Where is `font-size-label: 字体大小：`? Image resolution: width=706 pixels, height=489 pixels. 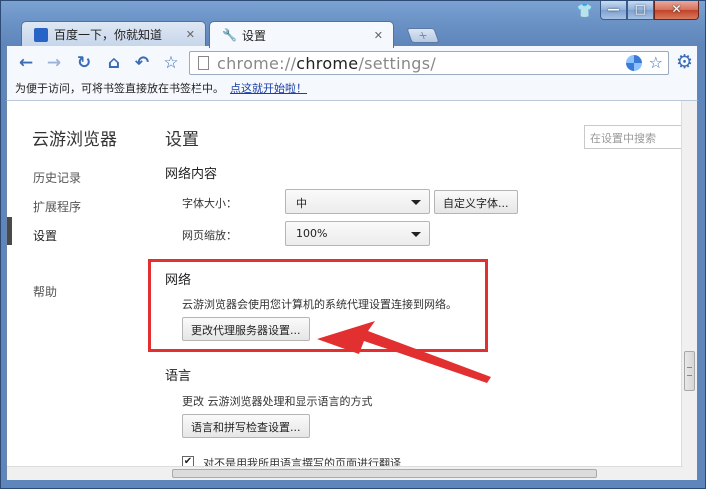 font-size-label: 字体大小： is located at coordinates (209, 203).